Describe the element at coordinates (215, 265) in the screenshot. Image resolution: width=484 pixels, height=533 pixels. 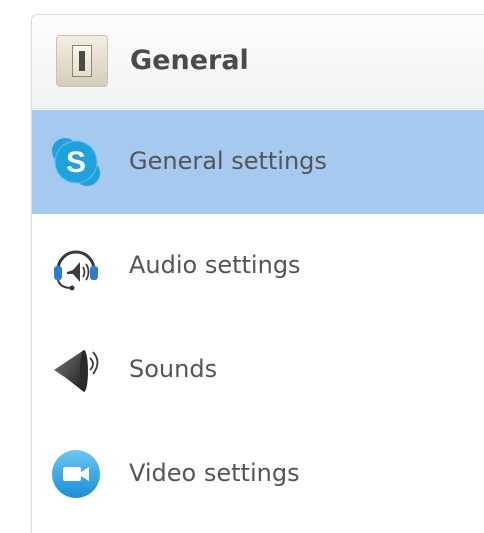
I see `menu-item-label: Audio settings` at that location.